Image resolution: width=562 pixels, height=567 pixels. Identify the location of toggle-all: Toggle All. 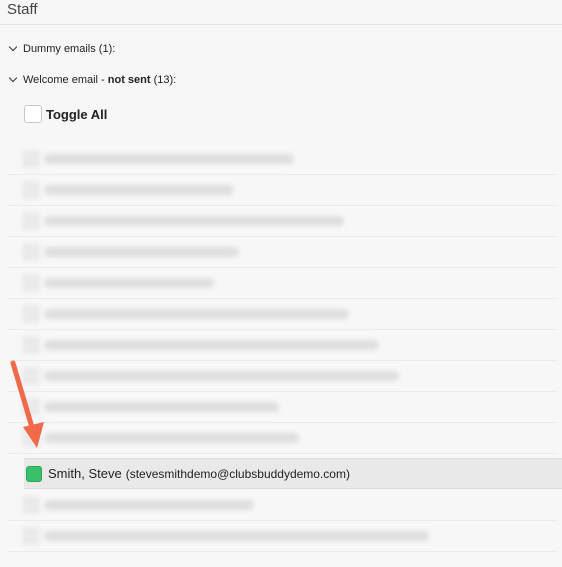
(65, 114).